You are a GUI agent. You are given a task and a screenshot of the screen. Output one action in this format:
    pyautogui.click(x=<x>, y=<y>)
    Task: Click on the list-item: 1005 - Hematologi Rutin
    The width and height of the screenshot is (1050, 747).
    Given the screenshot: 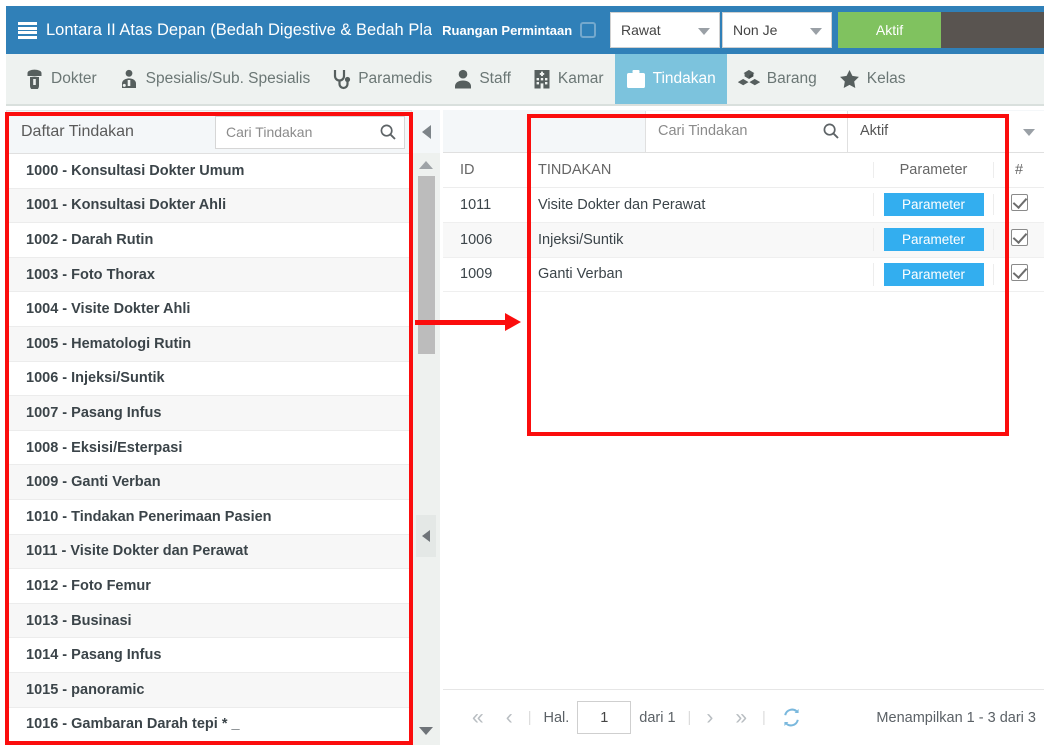 What is the action you would take?
    pyautogui.click(x=209, y=344)
    